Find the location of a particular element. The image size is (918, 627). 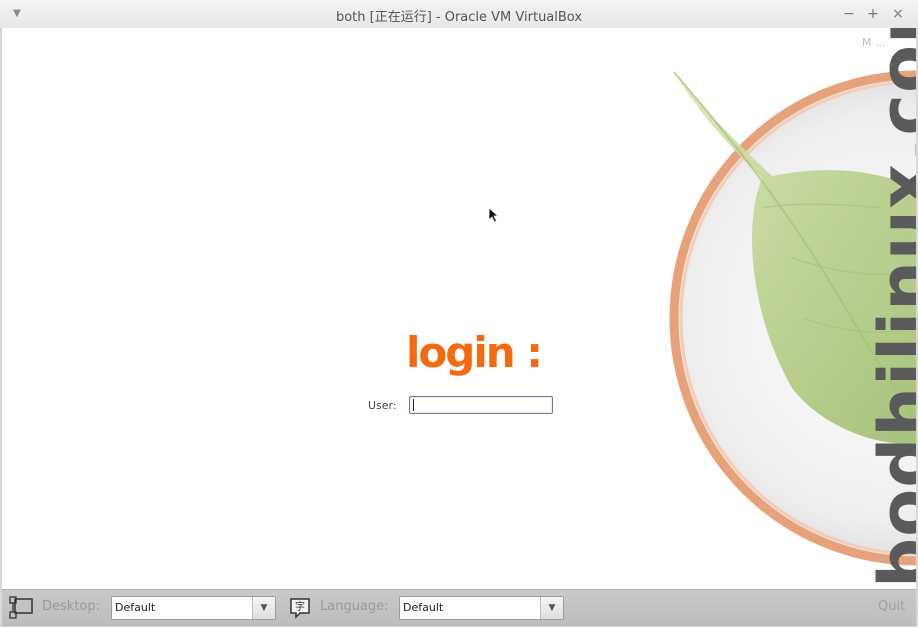

login-title: login : is located at coordinates (474, 352).